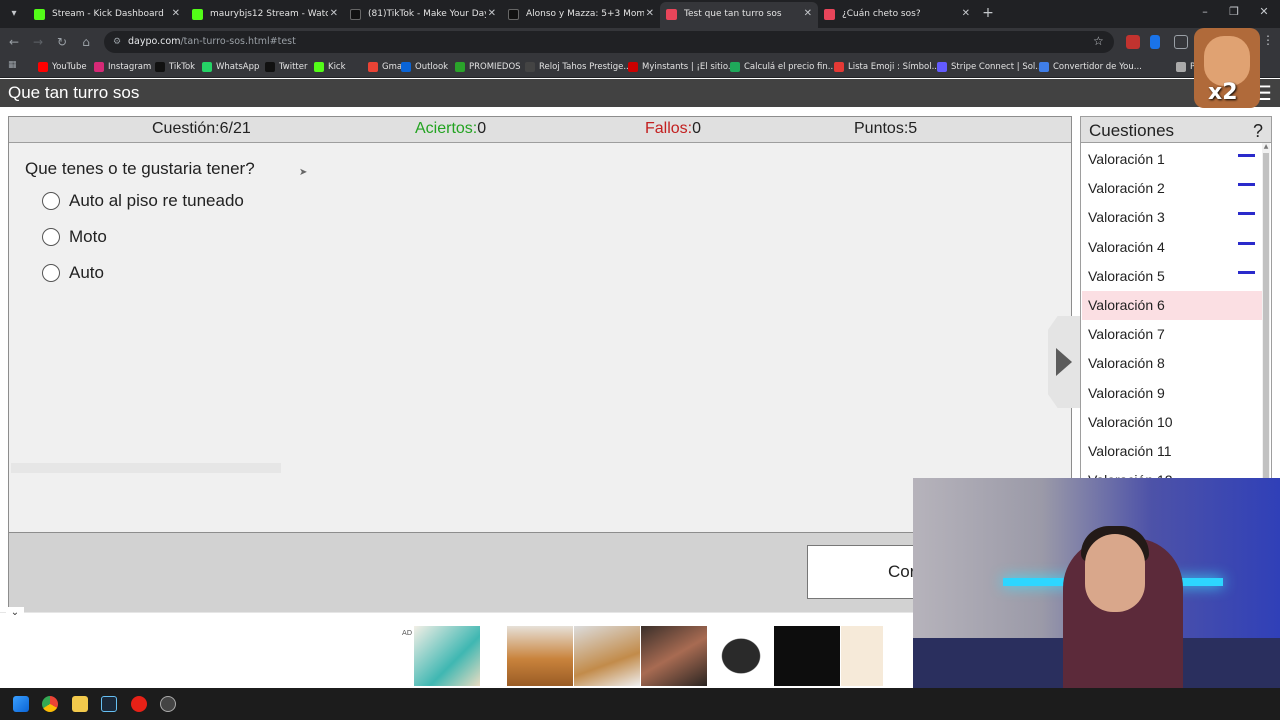 This screenshot has height=720, width=1280. What do you see at coordinates (1266, 318) in the screenshot?
I see `scrollbar-thumb` at bounding box center [1266, 318].